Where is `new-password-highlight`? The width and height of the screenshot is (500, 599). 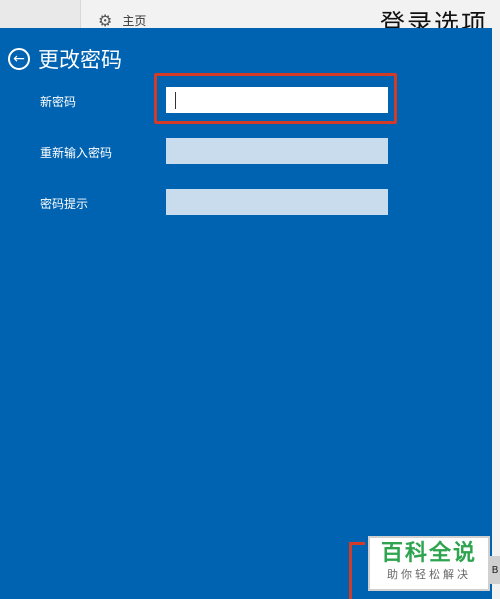 new-password-highlight is located at coordinates (275, 98).